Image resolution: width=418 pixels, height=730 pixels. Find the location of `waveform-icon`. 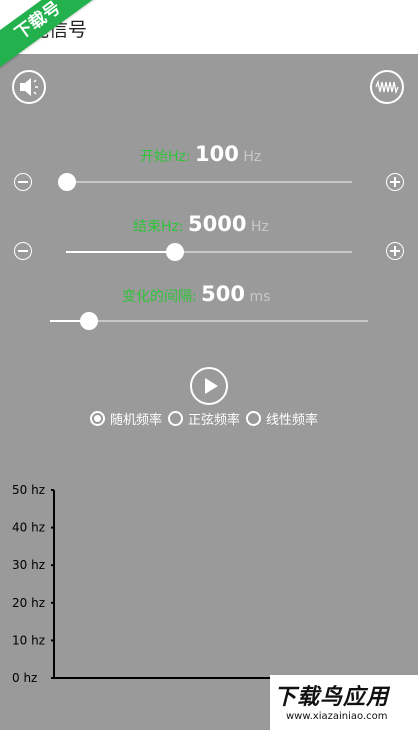

waveform-icon is located at coordinates (387, 87).